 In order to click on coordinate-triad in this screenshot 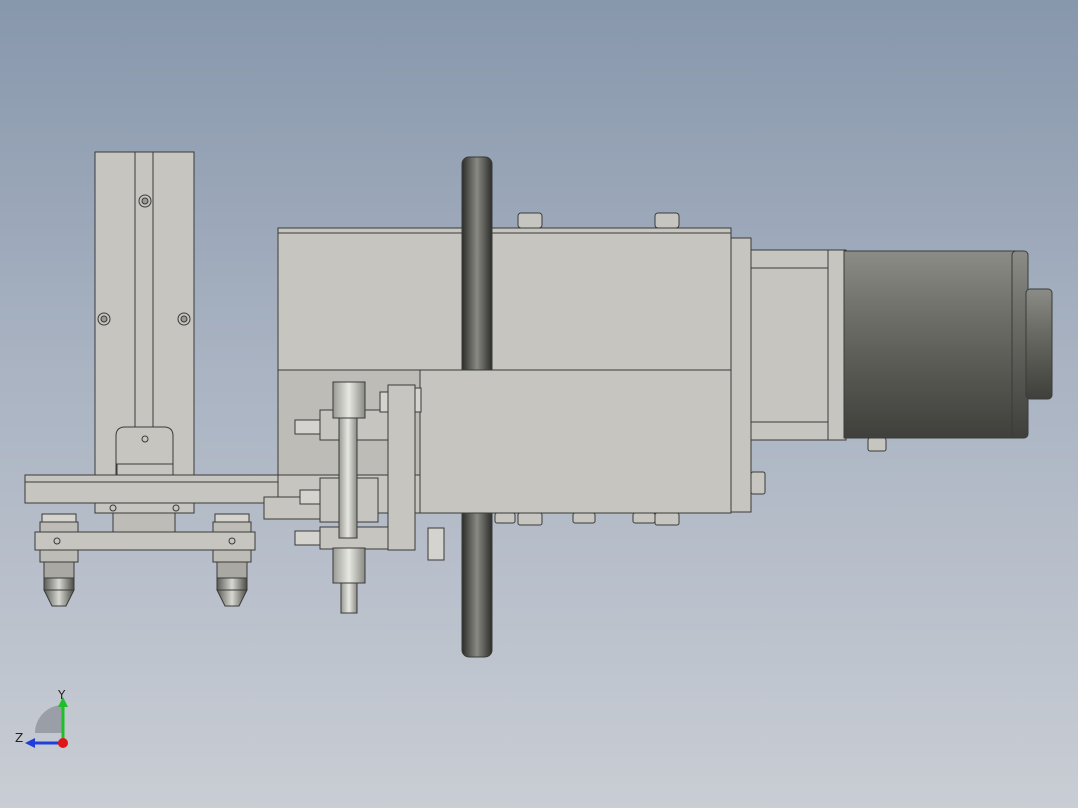, I will do `click(46, 722)`.